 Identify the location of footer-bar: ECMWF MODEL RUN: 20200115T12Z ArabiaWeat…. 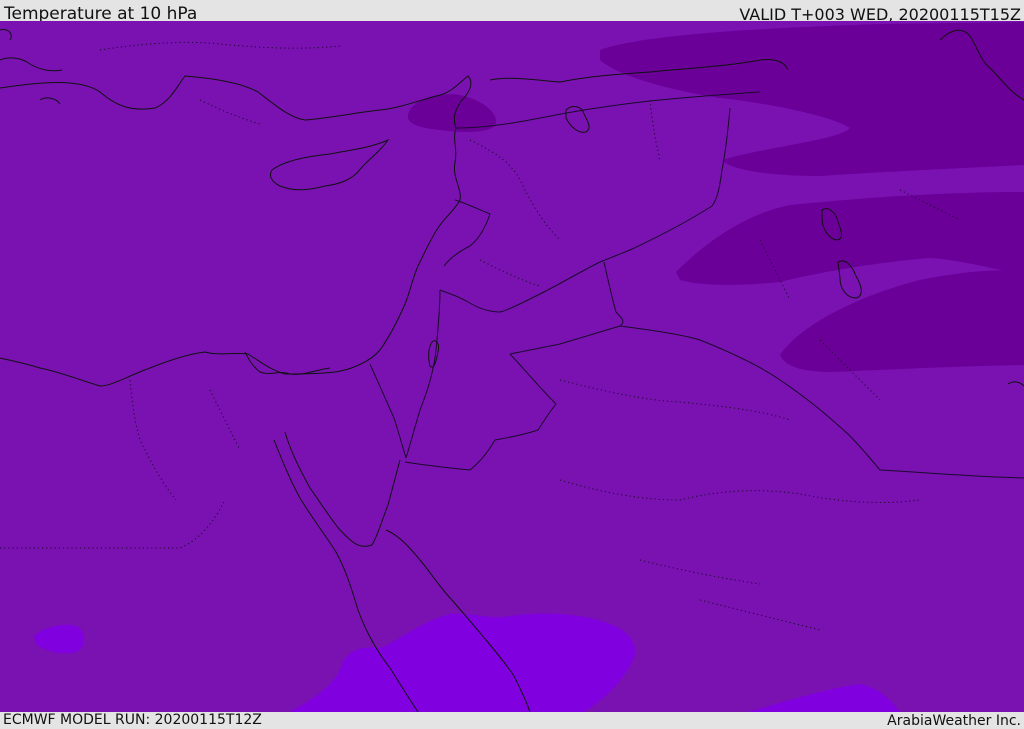
(512, 720).